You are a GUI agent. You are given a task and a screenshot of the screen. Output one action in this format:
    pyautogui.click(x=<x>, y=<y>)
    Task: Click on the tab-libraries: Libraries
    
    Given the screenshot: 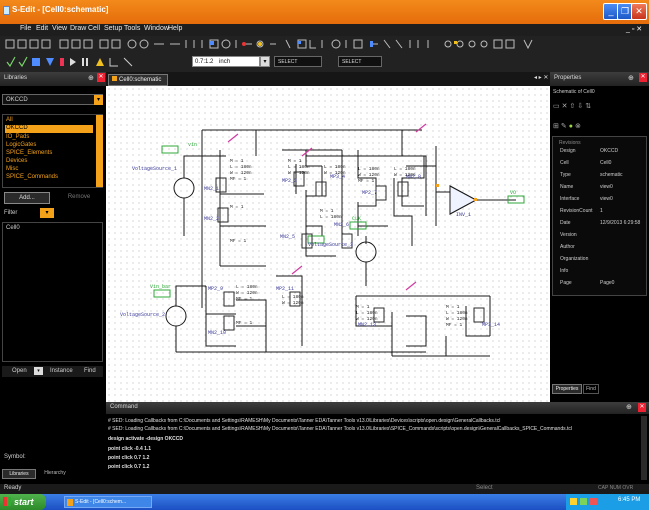 What is the action you would take?
    pyautogui.click(x=19, y=474)
    